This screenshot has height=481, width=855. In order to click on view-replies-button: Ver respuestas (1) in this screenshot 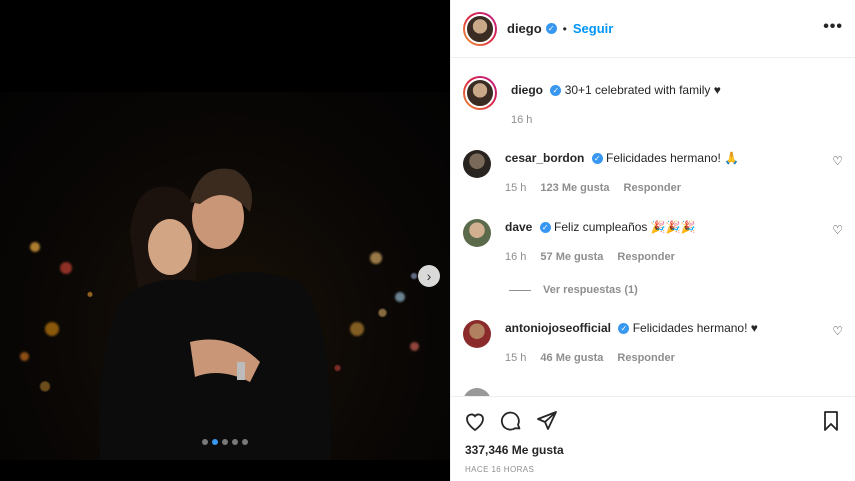, I will do `click(573, 290)`.